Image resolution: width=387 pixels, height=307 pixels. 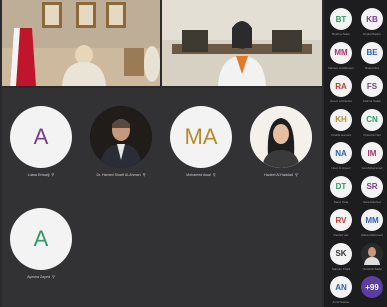 I want to click on roster-initials: BE, so click(x=372, y=52).